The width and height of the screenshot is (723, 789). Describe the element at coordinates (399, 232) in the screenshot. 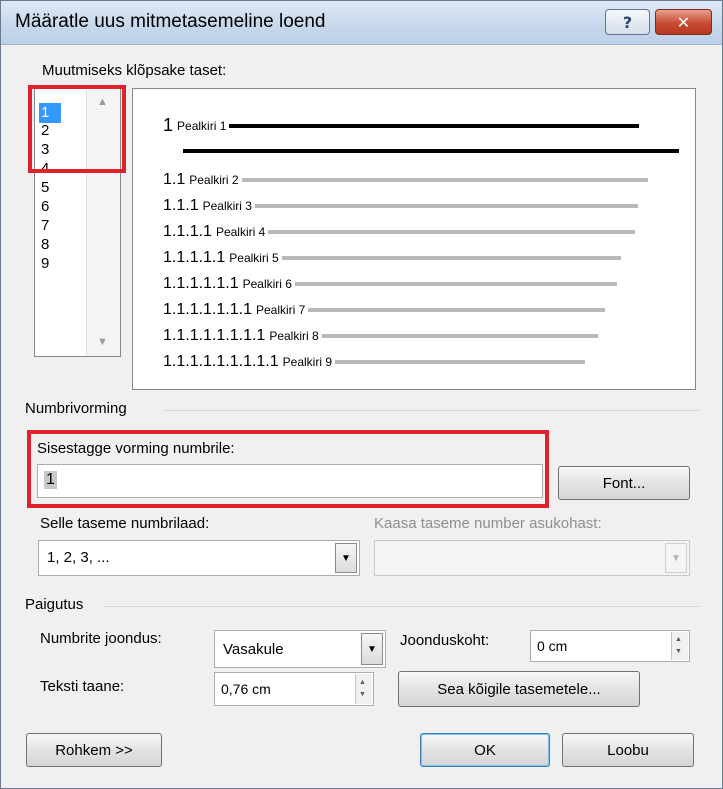

I see `preview-row-4: 1.1.1.1 Pealkiri 4` at that location.